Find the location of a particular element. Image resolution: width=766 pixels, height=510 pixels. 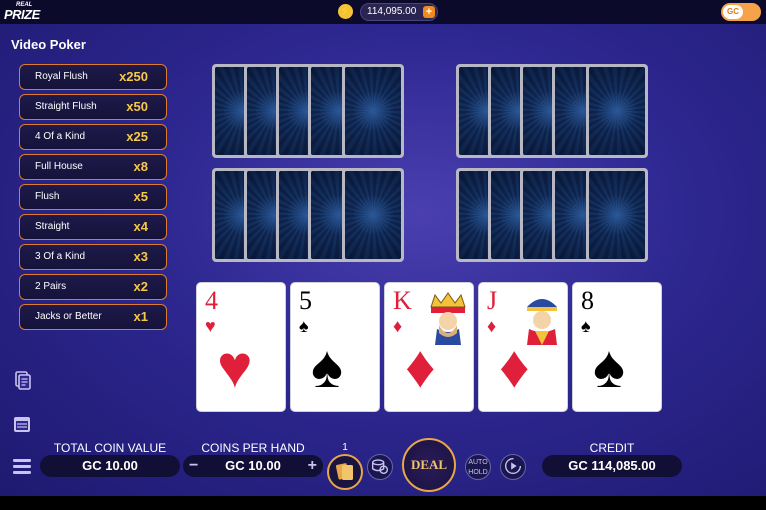

hand-multiplier: x3 is located at coordinates (140, 256).